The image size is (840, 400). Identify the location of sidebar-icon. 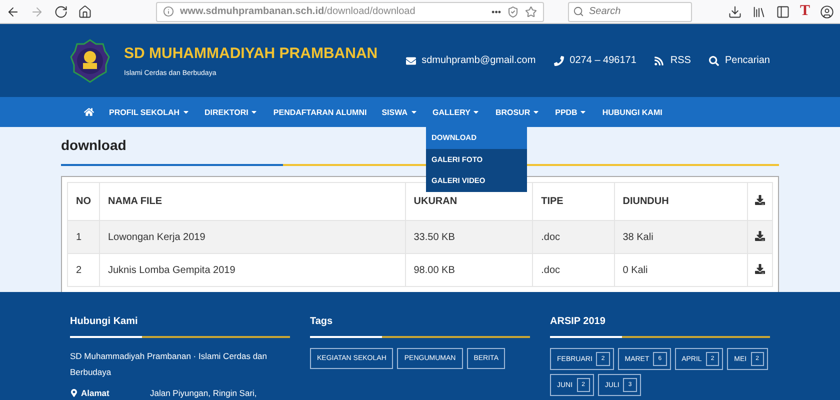
(783, 11).